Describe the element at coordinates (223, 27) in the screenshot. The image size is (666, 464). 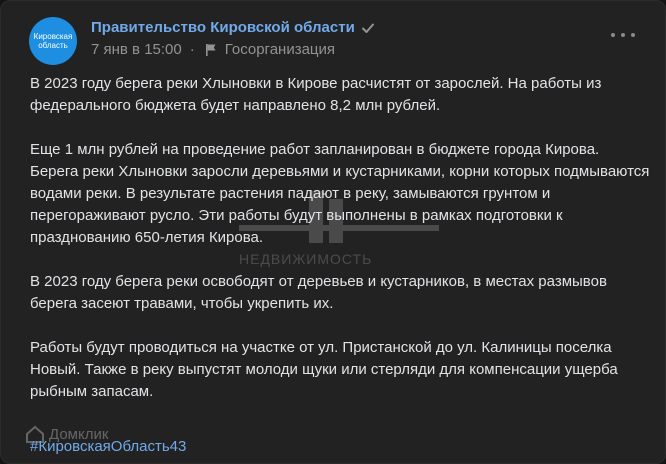
I see `author-name: Правительство Кировской области` at that location.